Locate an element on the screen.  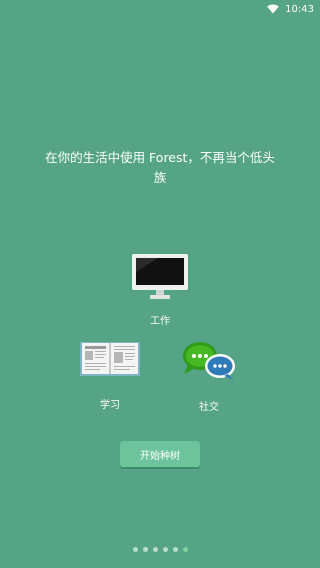
social-item: 社交 is located at coordinates (209, 376).